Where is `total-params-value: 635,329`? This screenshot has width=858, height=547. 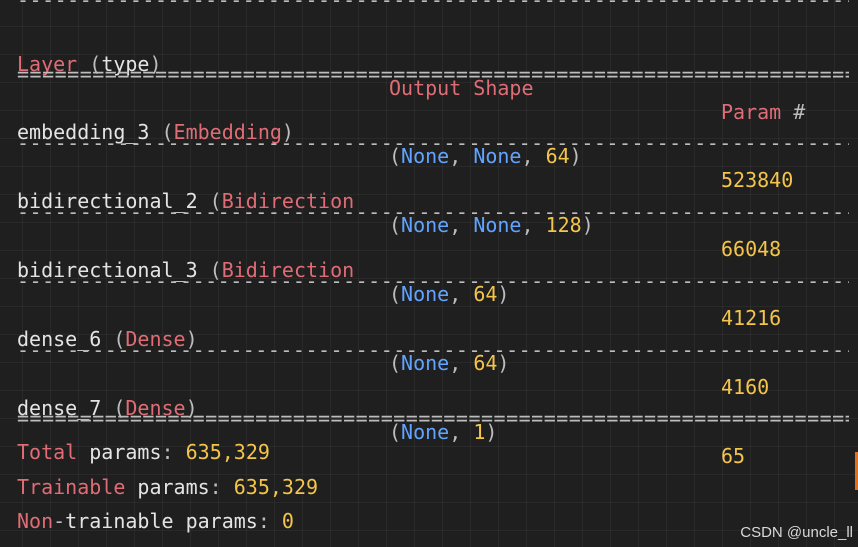
total-params-value: 635,329 is located at coordinates (227, 452).